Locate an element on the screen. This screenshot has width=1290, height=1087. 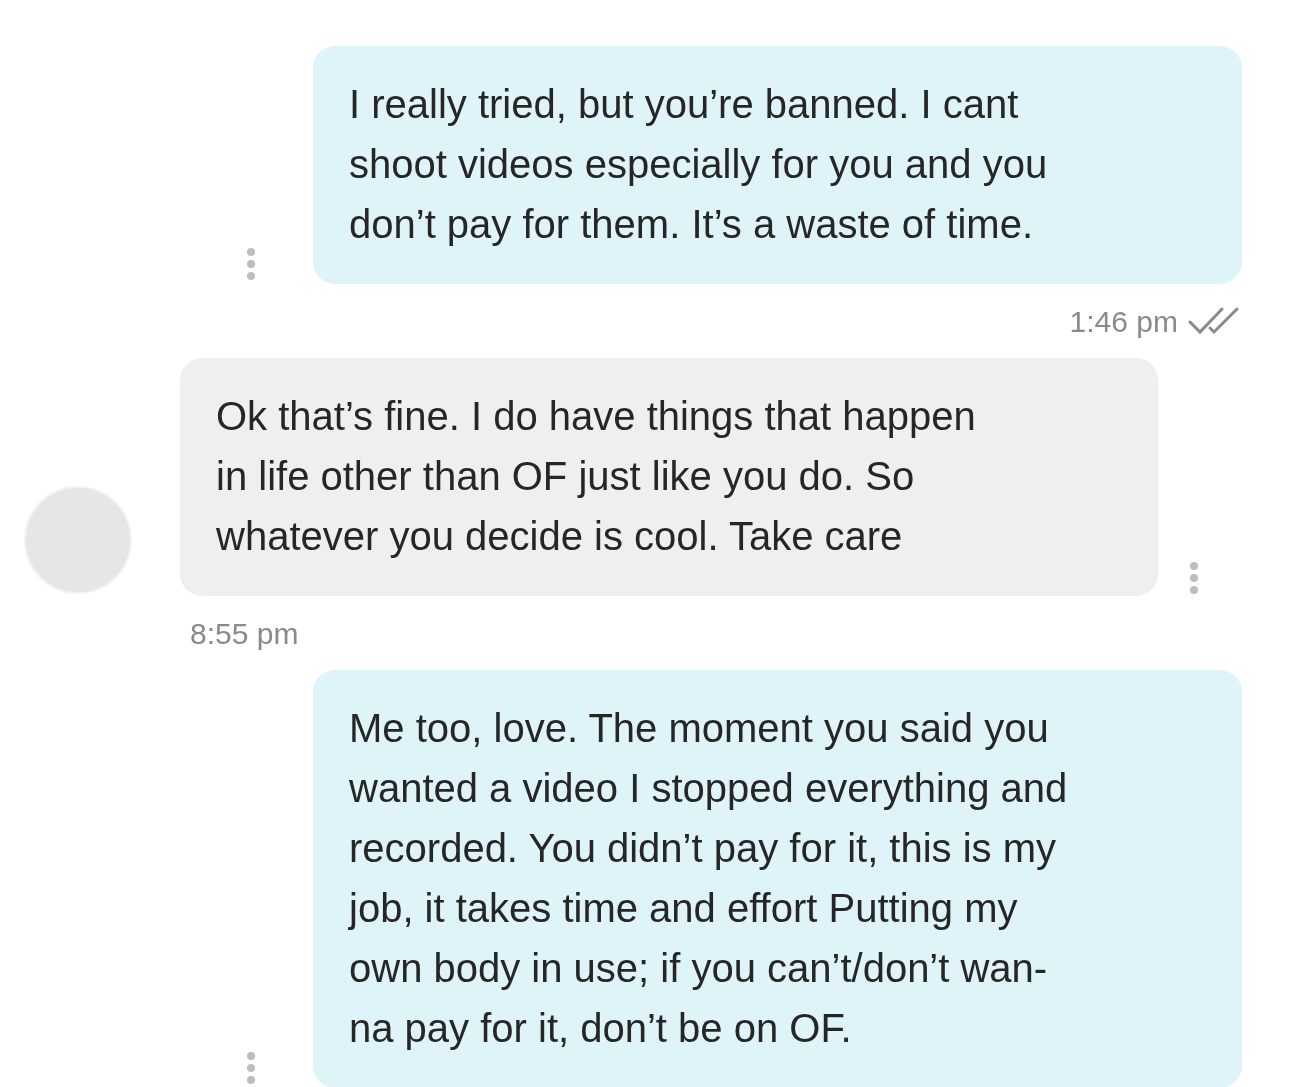
message-text: I really tried, but you’re banned. I cant shoot videos especially for you and you don’t pay for them. It’s a waste of time. is located at coordinates (699, 164).